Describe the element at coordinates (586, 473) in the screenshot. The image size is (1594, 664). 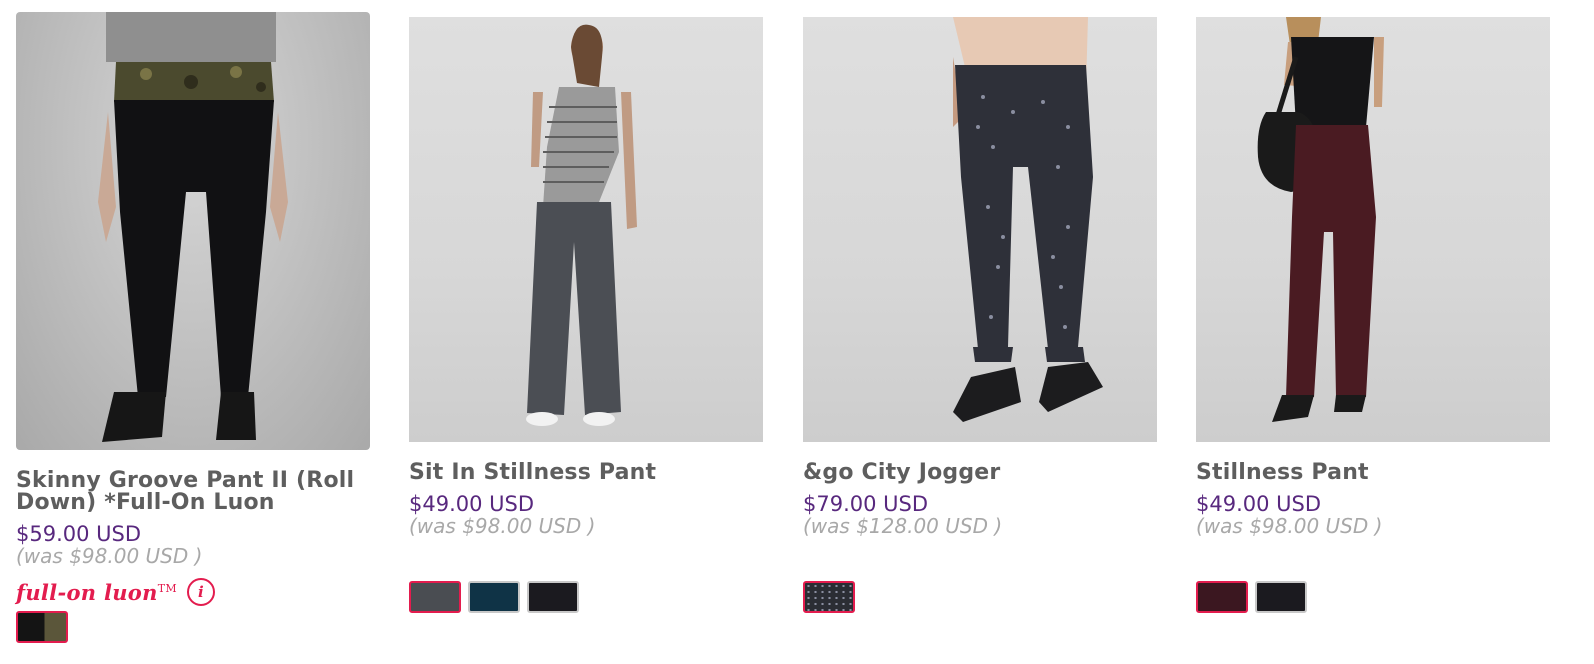
I see `product-name: Sit In Stillness Pant` at that location.